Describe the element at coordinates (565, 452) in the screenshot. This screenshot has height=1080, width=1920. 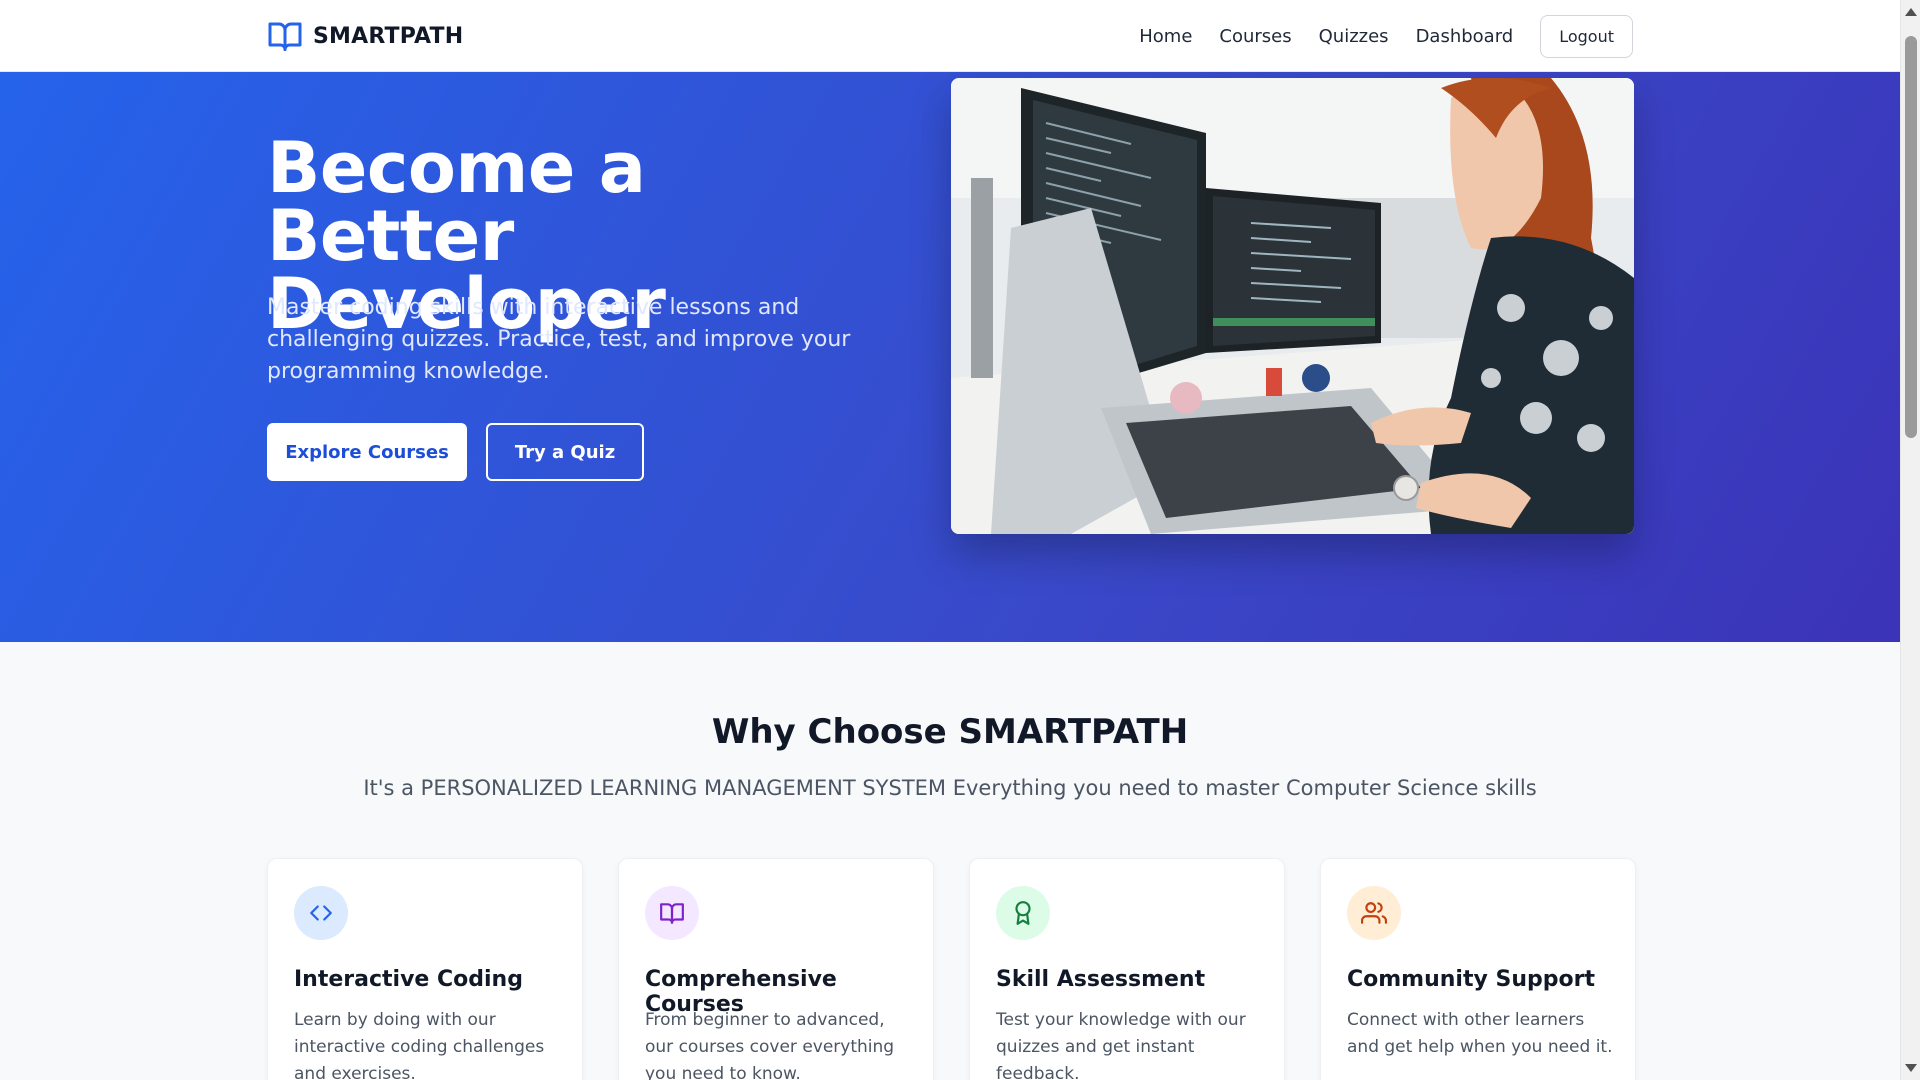
I see `try-quiz-button: Try a Quiz` at that location.